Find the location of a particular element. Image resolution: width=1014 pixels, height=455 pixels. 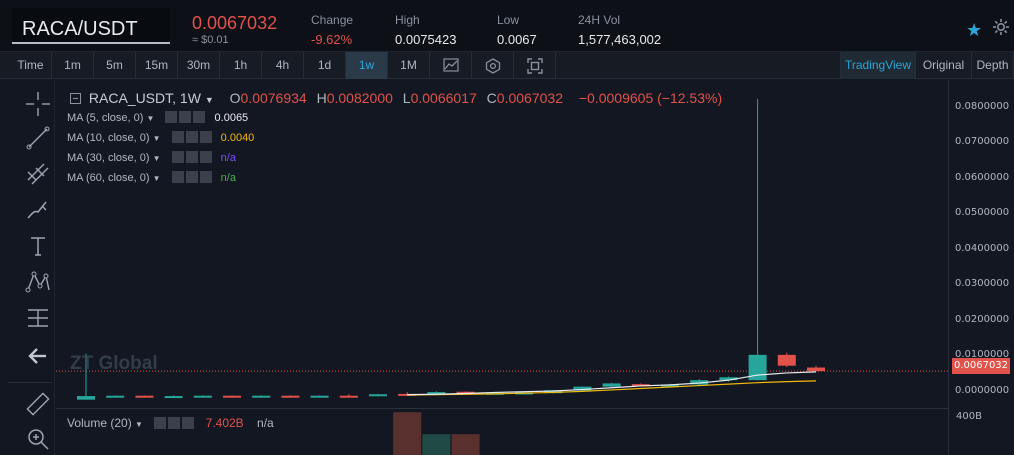

open-label: O is located at coordinates (235, 98).